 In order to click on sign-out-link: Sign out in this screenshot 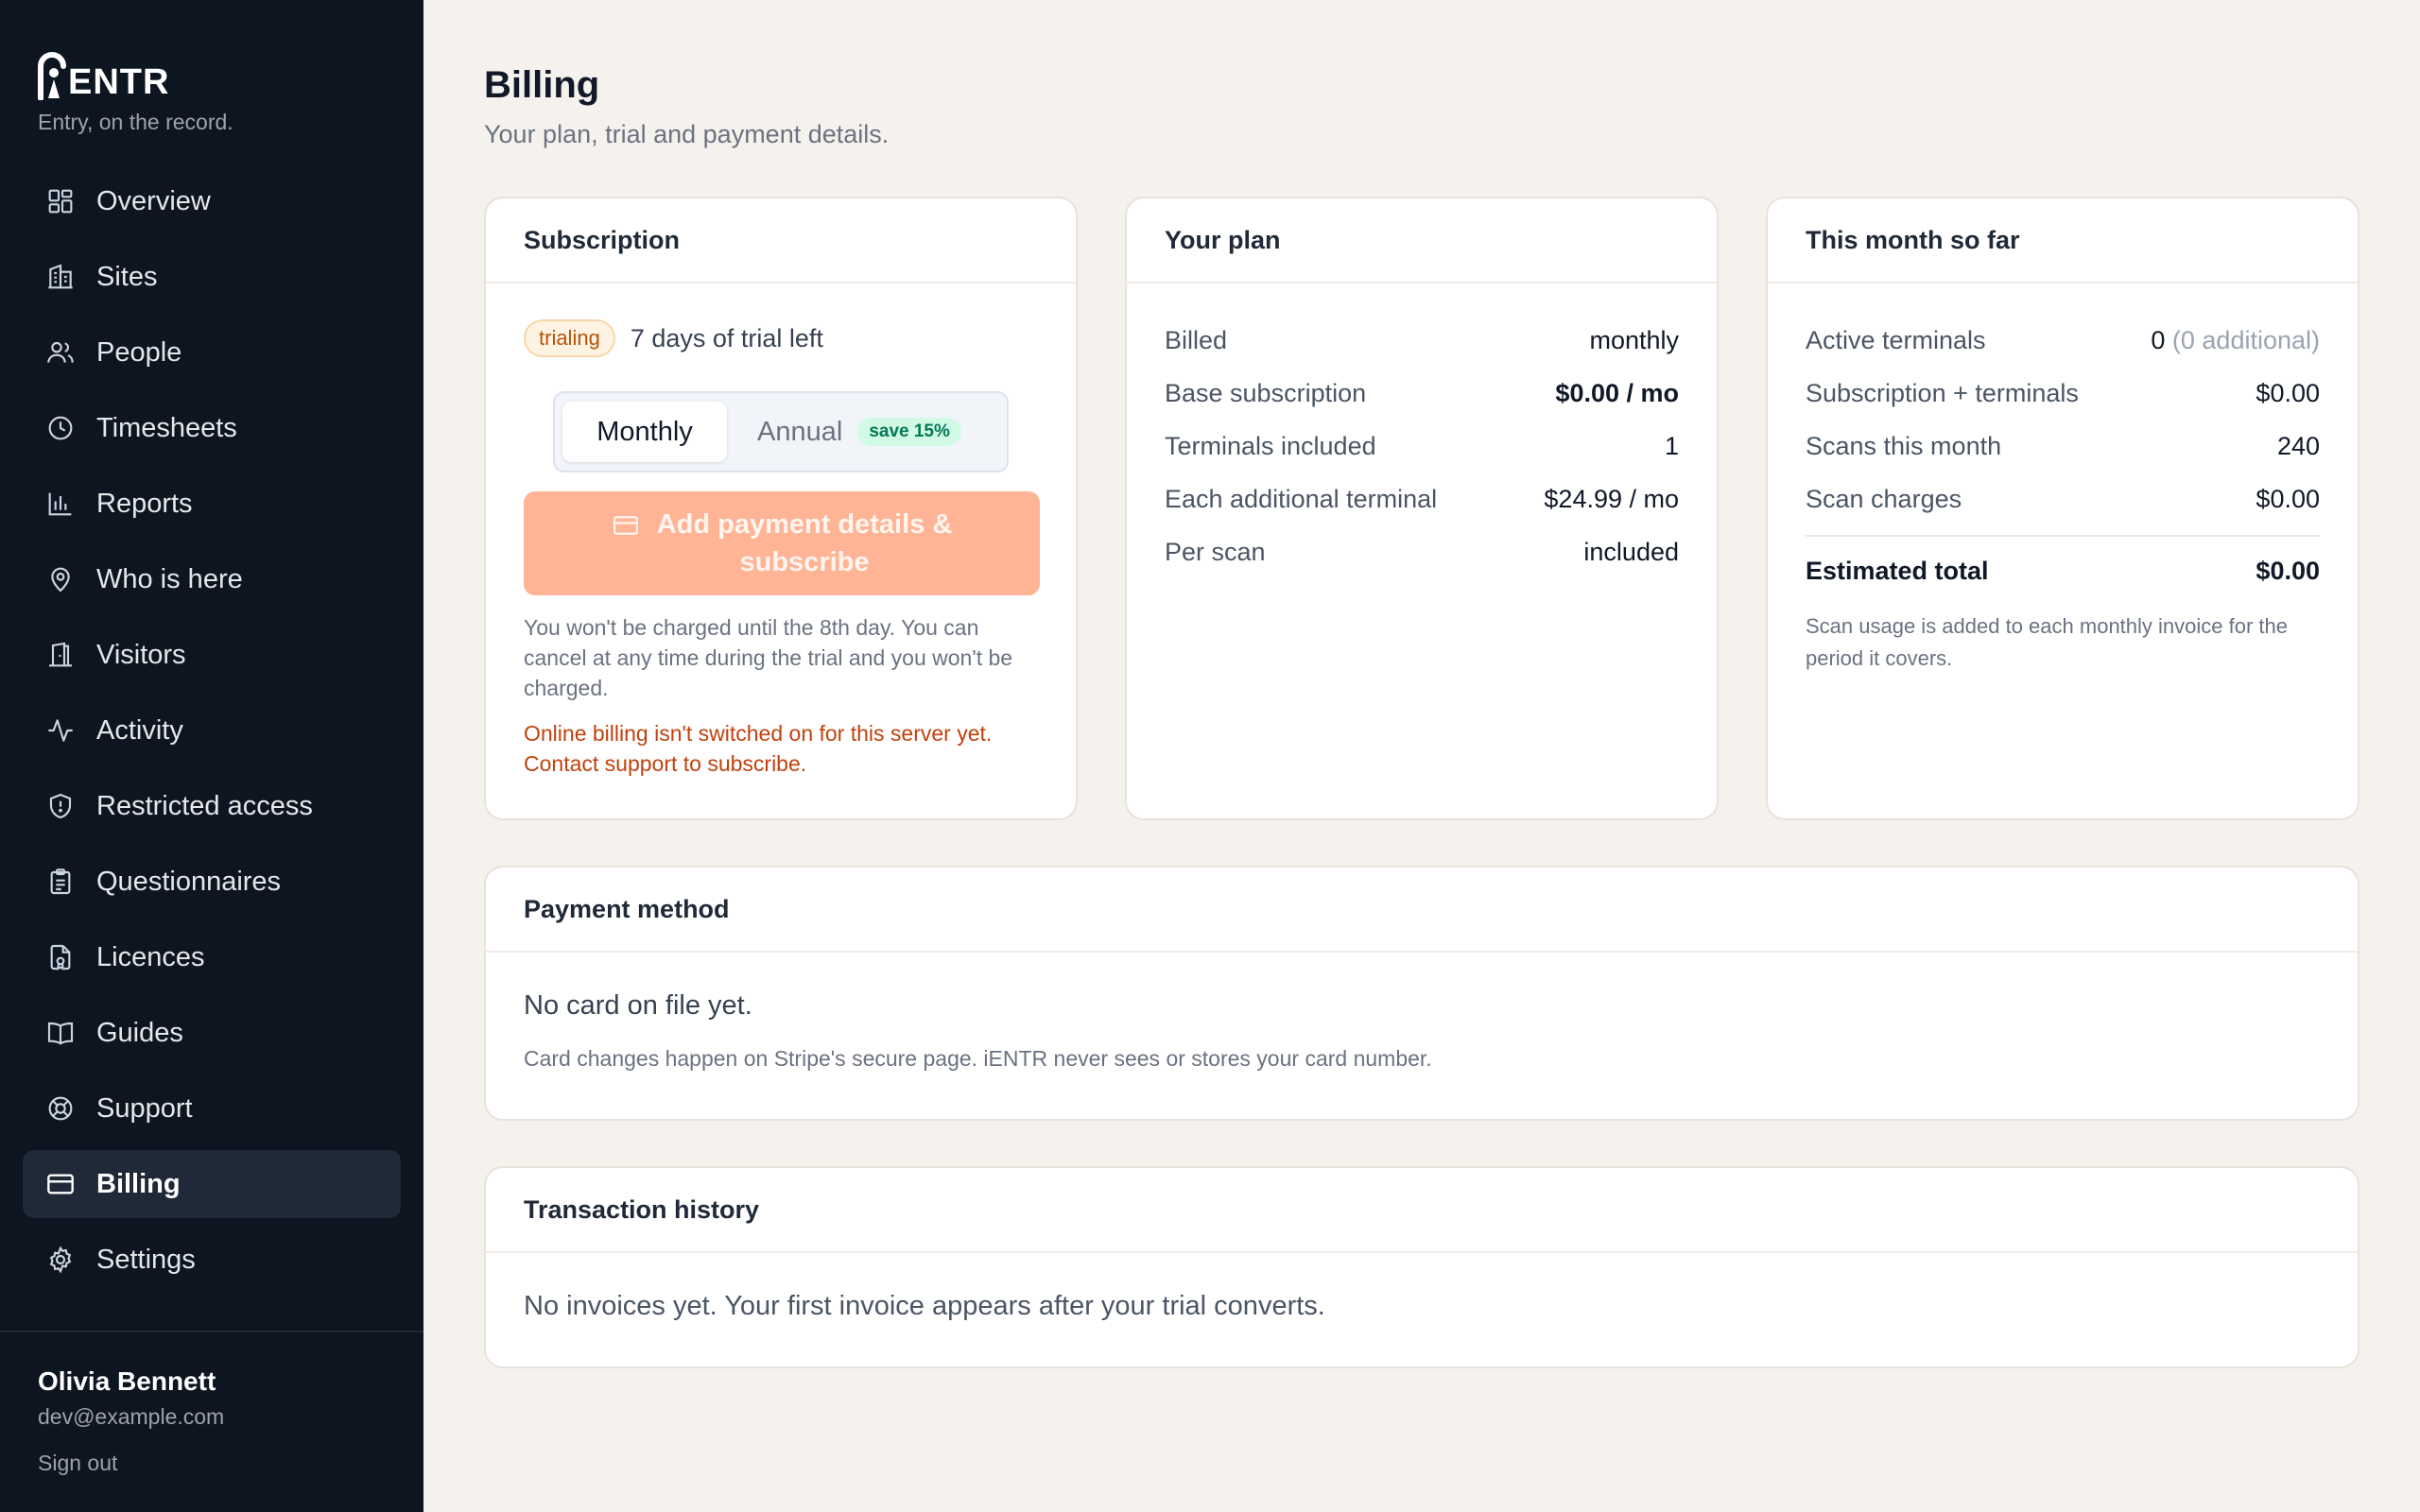, I will do `click(77, 1463)`.